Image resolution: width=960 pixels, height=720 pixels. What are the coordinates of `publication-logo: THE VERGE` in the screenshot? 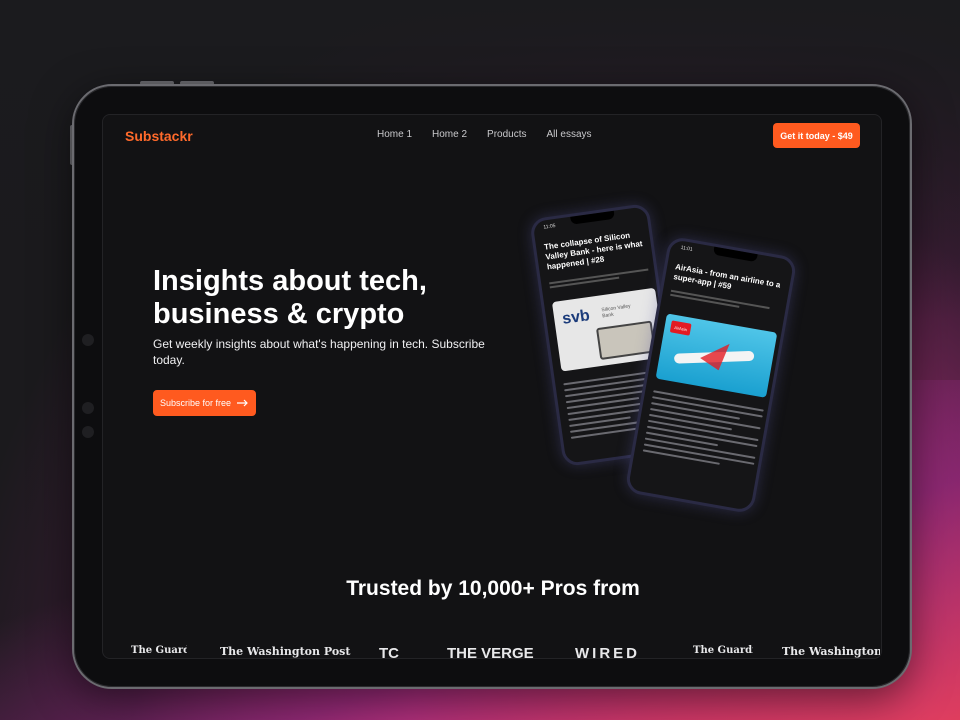 It's located at (490, 652).